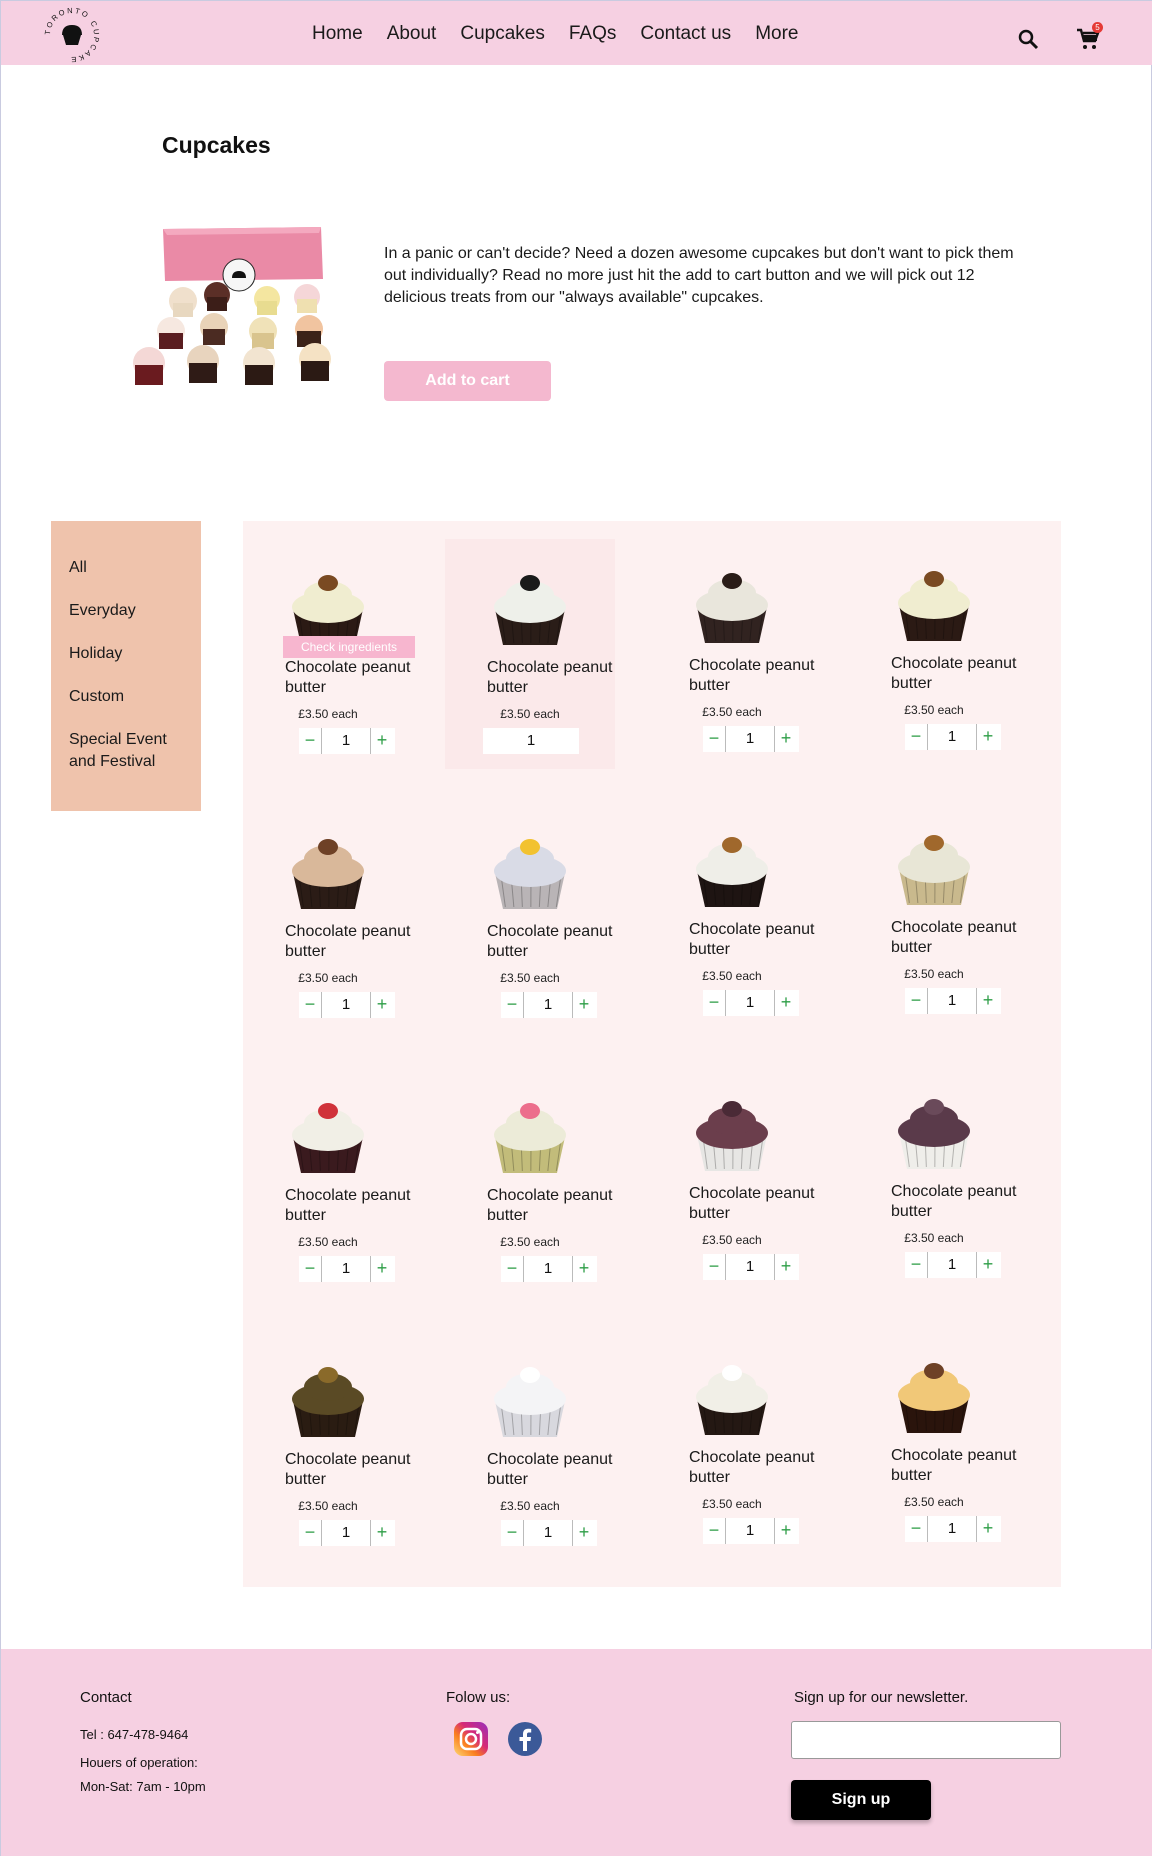 The width and height of the screenshot is (1152, 1856). I want to click on facebook-icon, so click(525, 1739).